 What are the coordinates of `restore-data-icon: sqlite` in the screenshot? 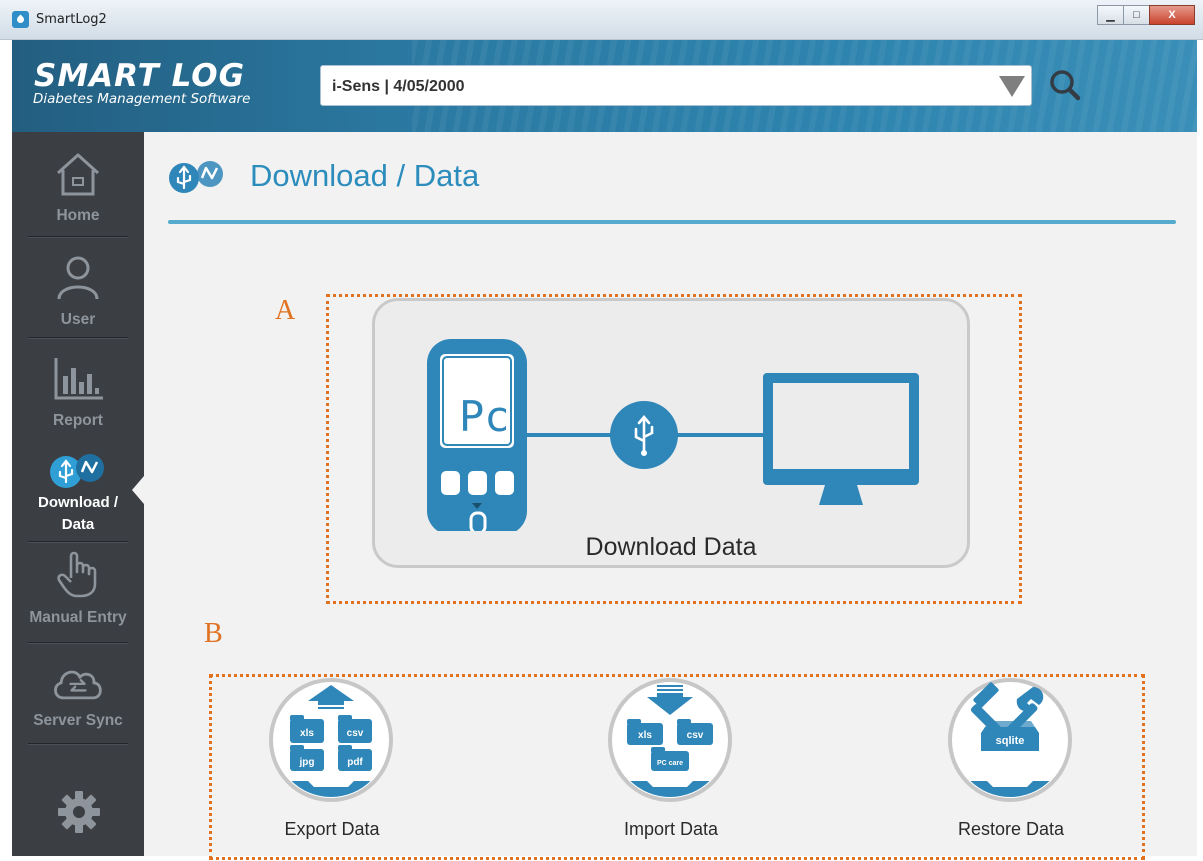 It's located at (1010, 740).